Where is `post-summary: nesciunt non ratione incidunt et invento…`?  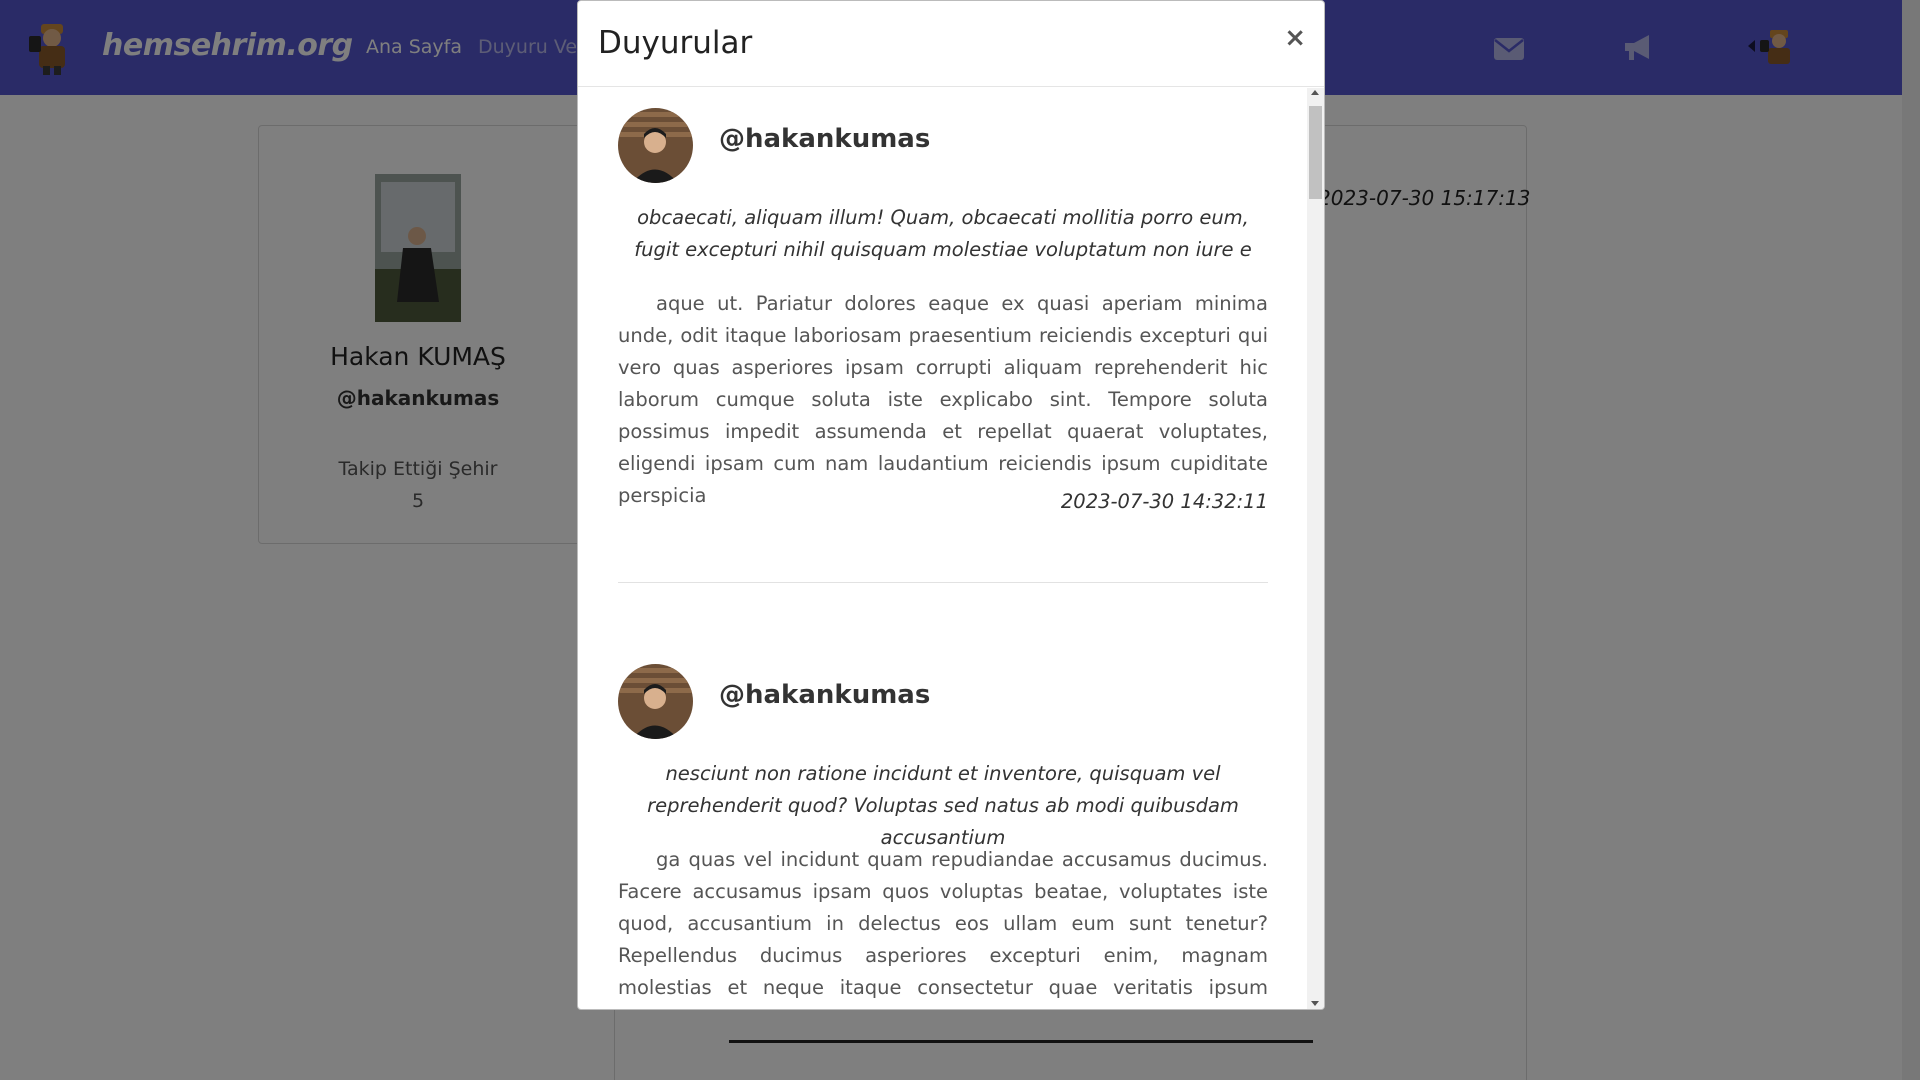
post-summary: nesciunt non ratione incidunt et invento… is located at coordinates (943, 805).